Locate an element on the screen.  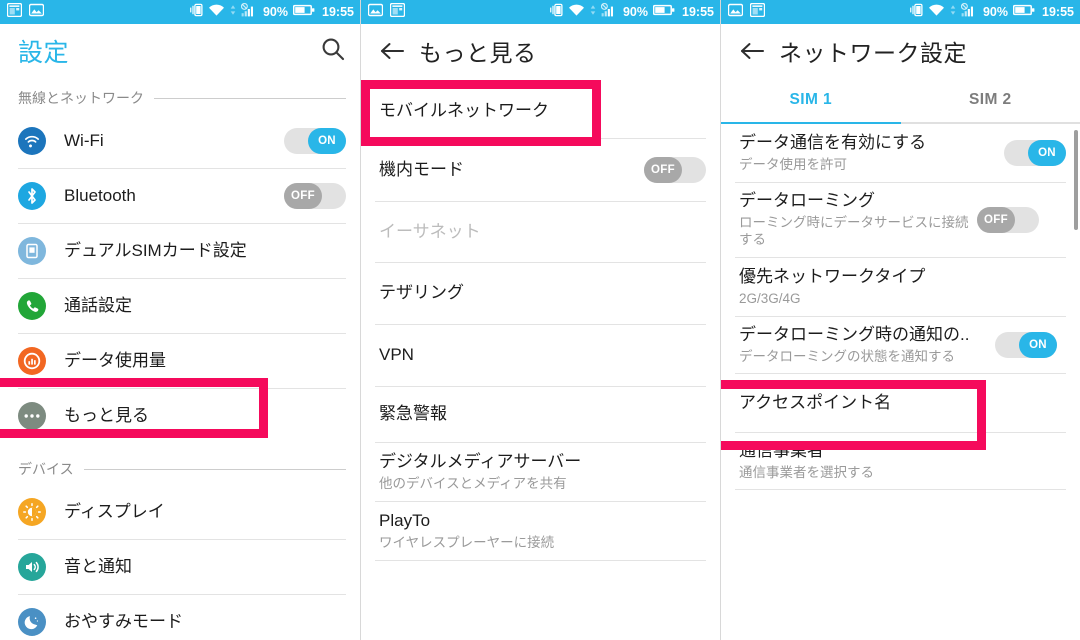
moon-icon is located at coordinates (32, 622).